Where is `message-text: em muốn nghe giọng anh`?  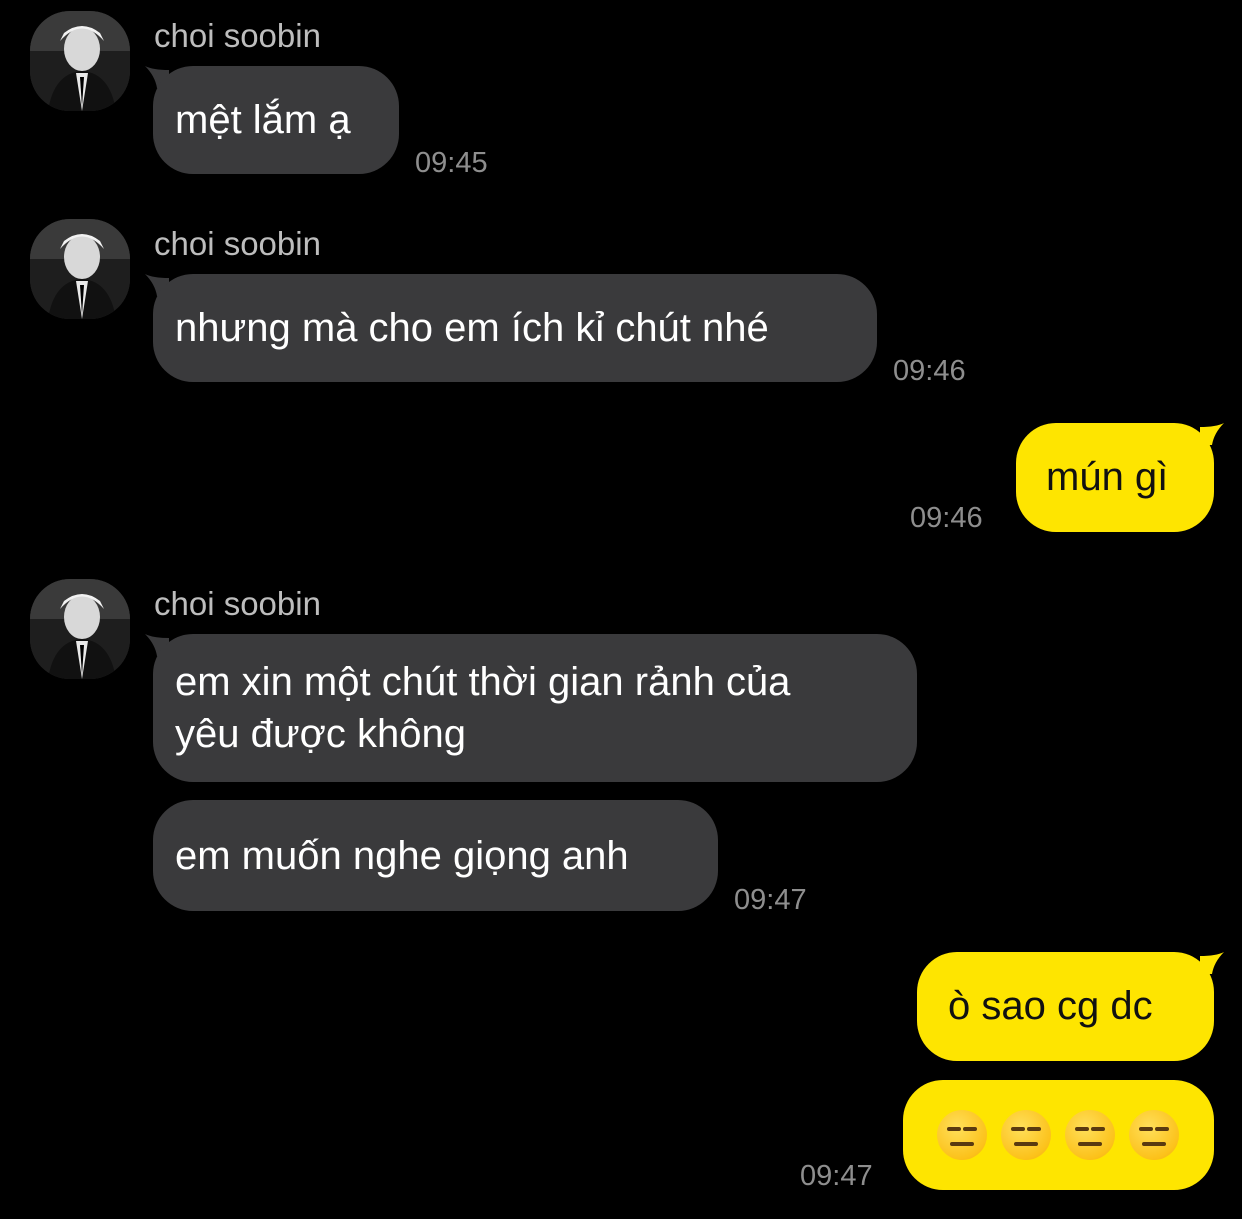 message-text: em muốn nghe giọng anh is located at coordinates (402, 856).